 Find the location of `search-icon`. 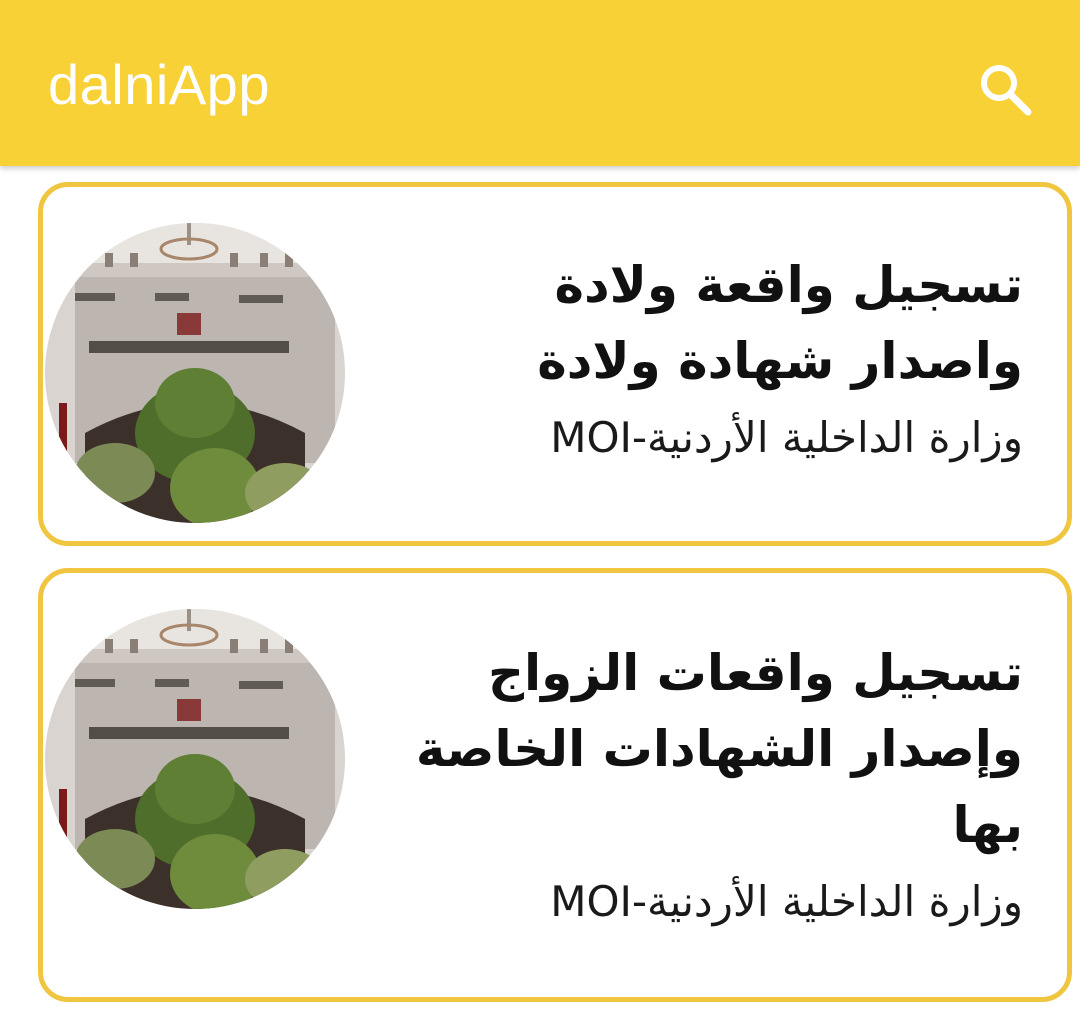

search-icon is located at coordinates (1006, 90).